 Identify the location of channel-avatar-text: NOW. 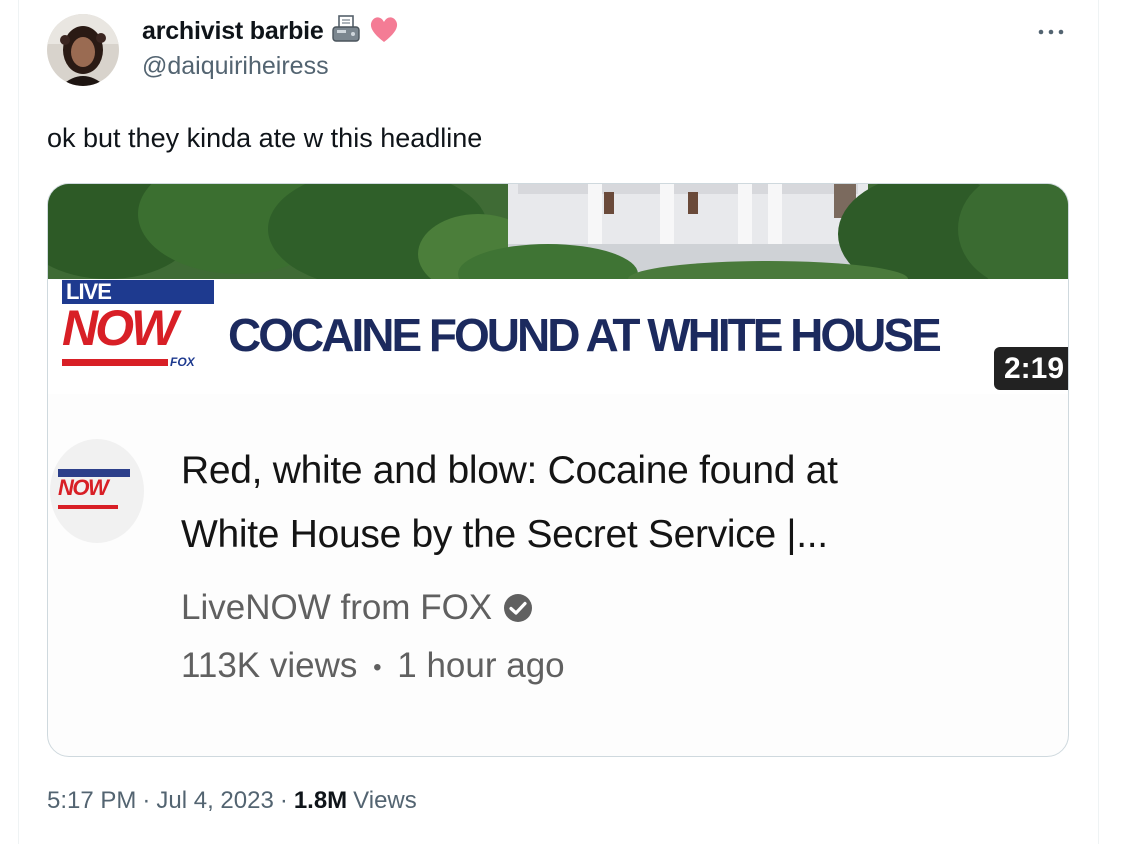
(83, 487).